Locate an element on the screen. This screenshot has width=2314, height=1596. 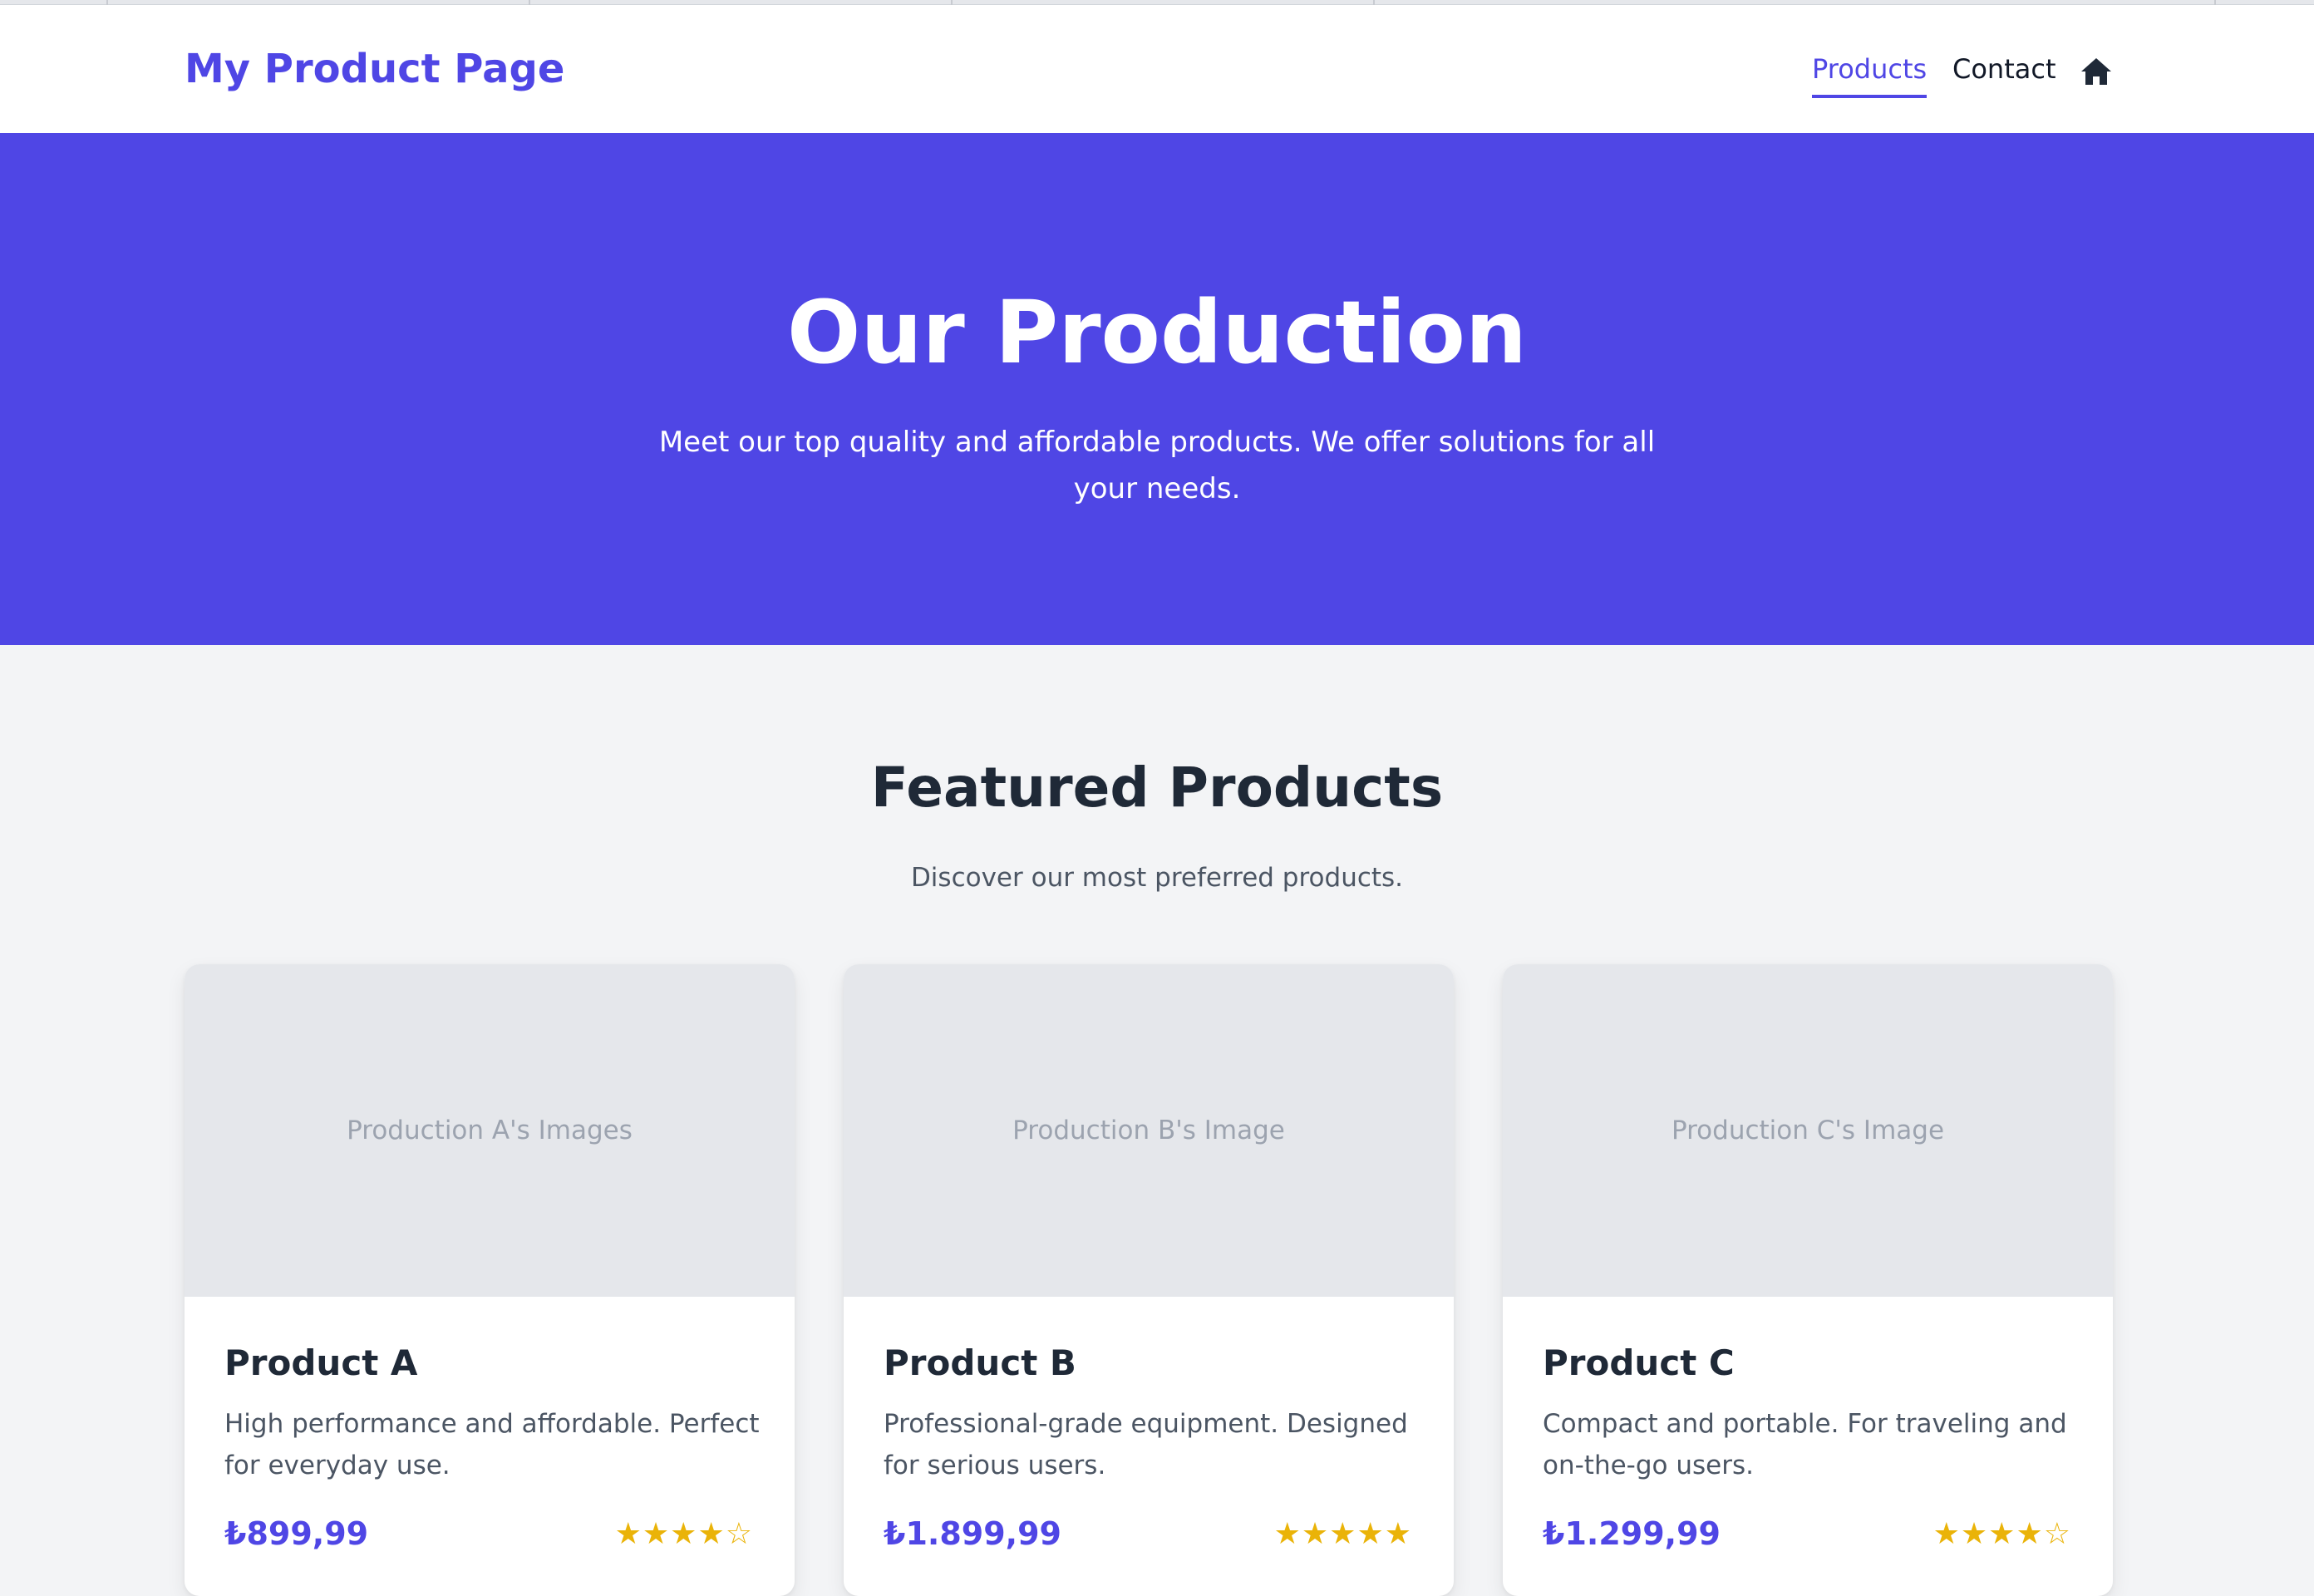
product-name: Product B is located at coordinates (980, 1363).